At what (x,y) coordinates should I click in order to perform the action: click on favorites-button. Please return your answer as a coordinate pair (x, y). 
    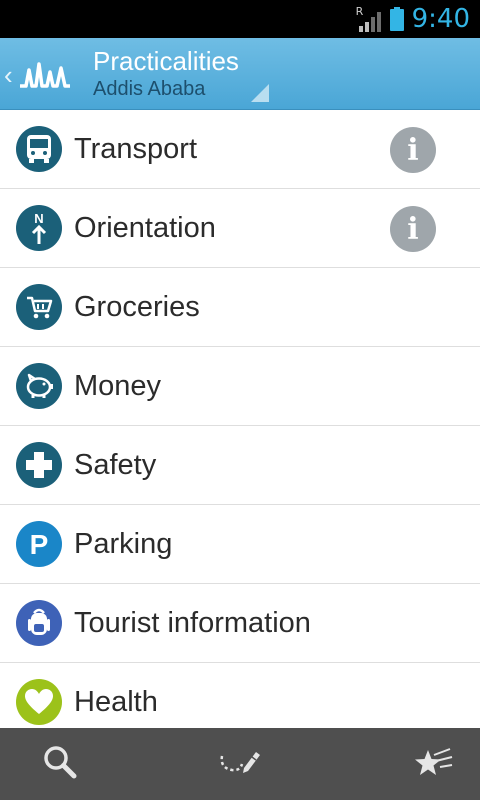
    Looking at the image, I should click on (427, 764).